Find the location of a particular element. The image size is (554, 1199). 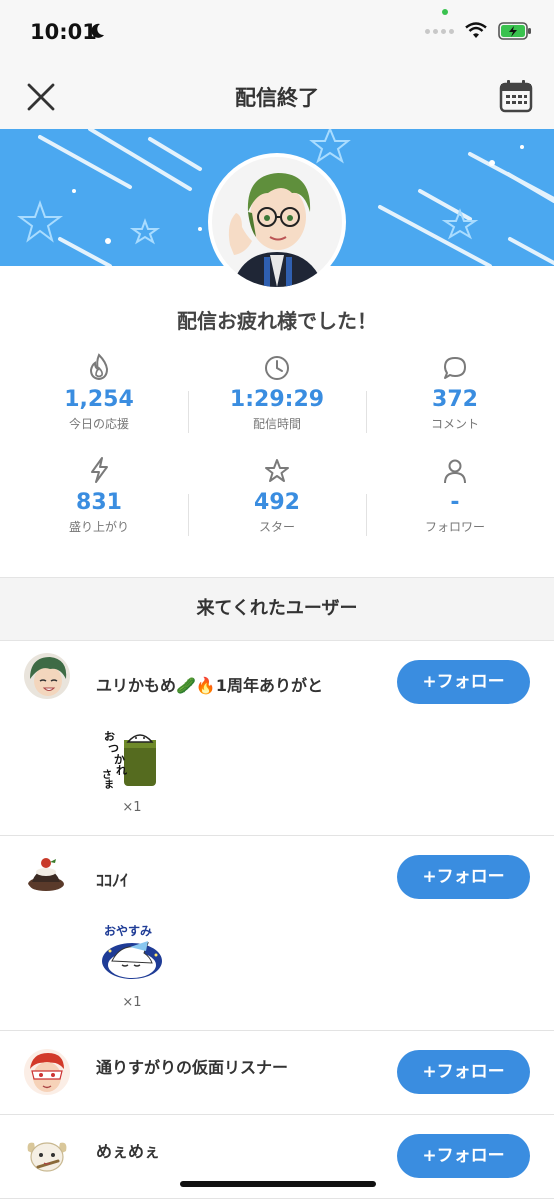

stat-stars: 492 スター is located at coordinates (277, 499).